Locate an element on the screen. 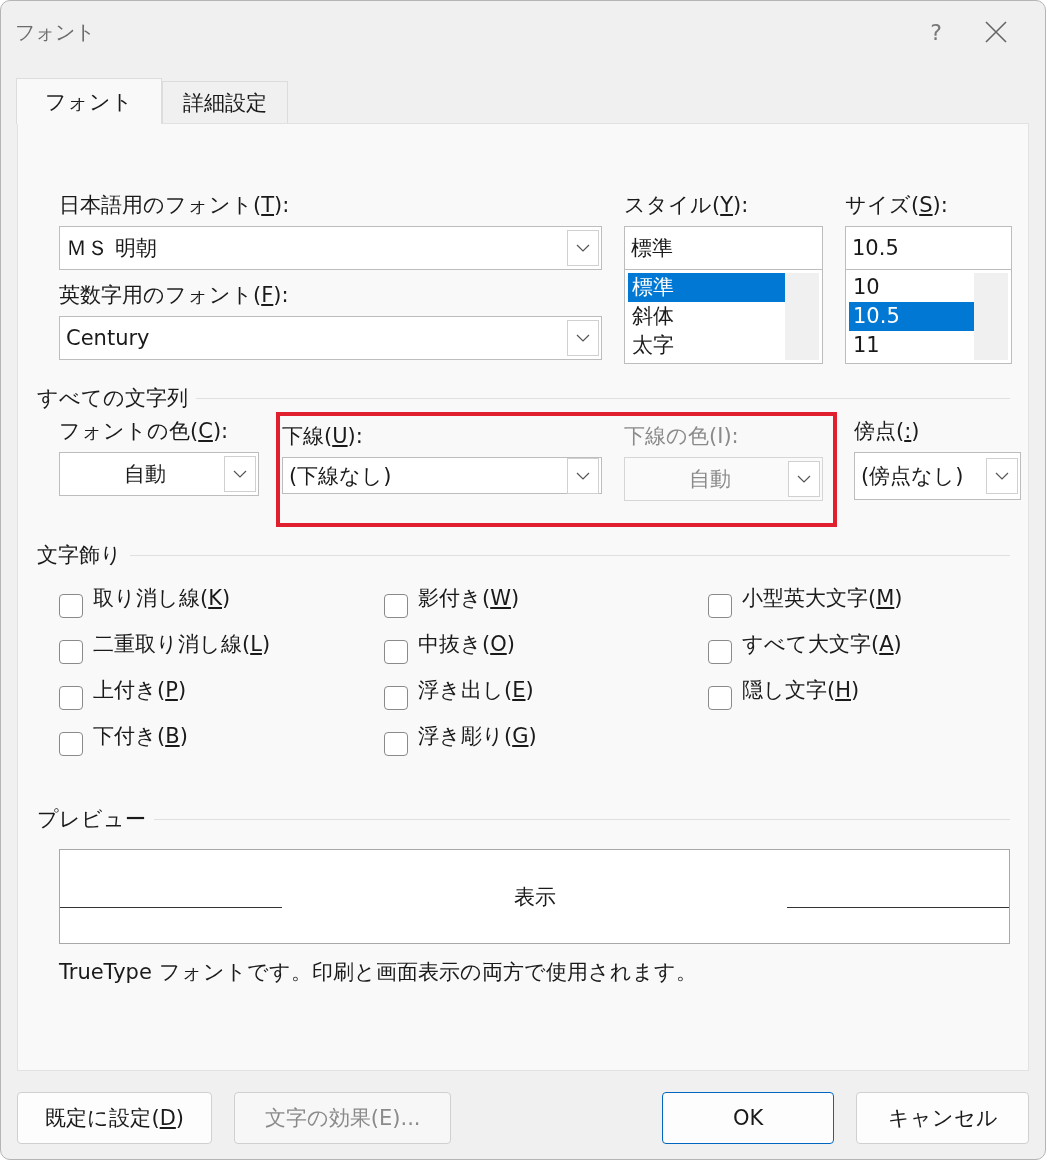  section-title: プレビュー is located at coordinates (91, 819).